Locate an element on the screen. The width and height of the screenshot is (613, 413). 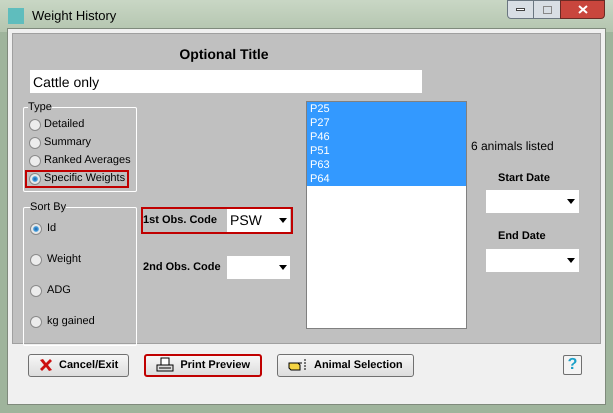
close-button is located at coordinates (582, 9).